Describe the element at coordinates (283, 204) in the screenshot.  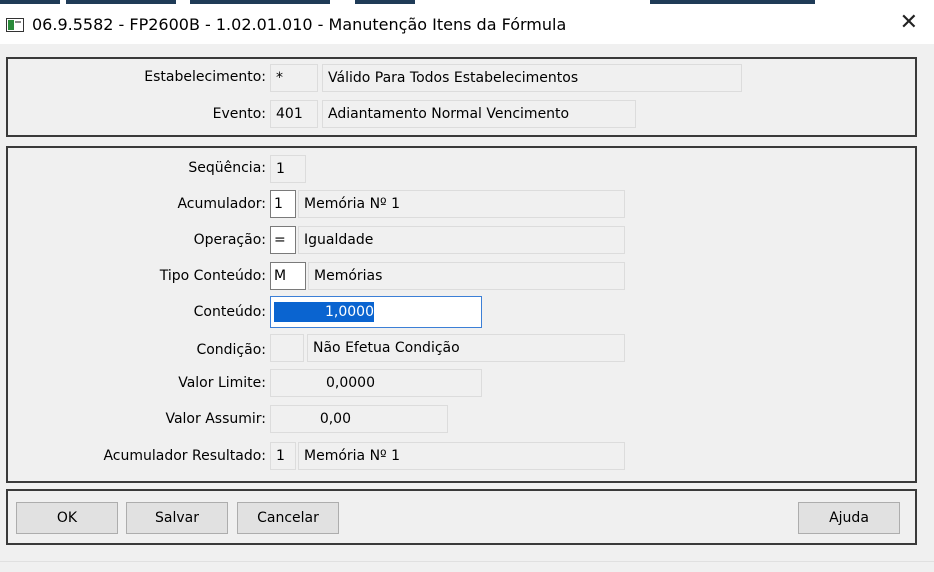
I see `acumulador-code-field: 1` at that location.